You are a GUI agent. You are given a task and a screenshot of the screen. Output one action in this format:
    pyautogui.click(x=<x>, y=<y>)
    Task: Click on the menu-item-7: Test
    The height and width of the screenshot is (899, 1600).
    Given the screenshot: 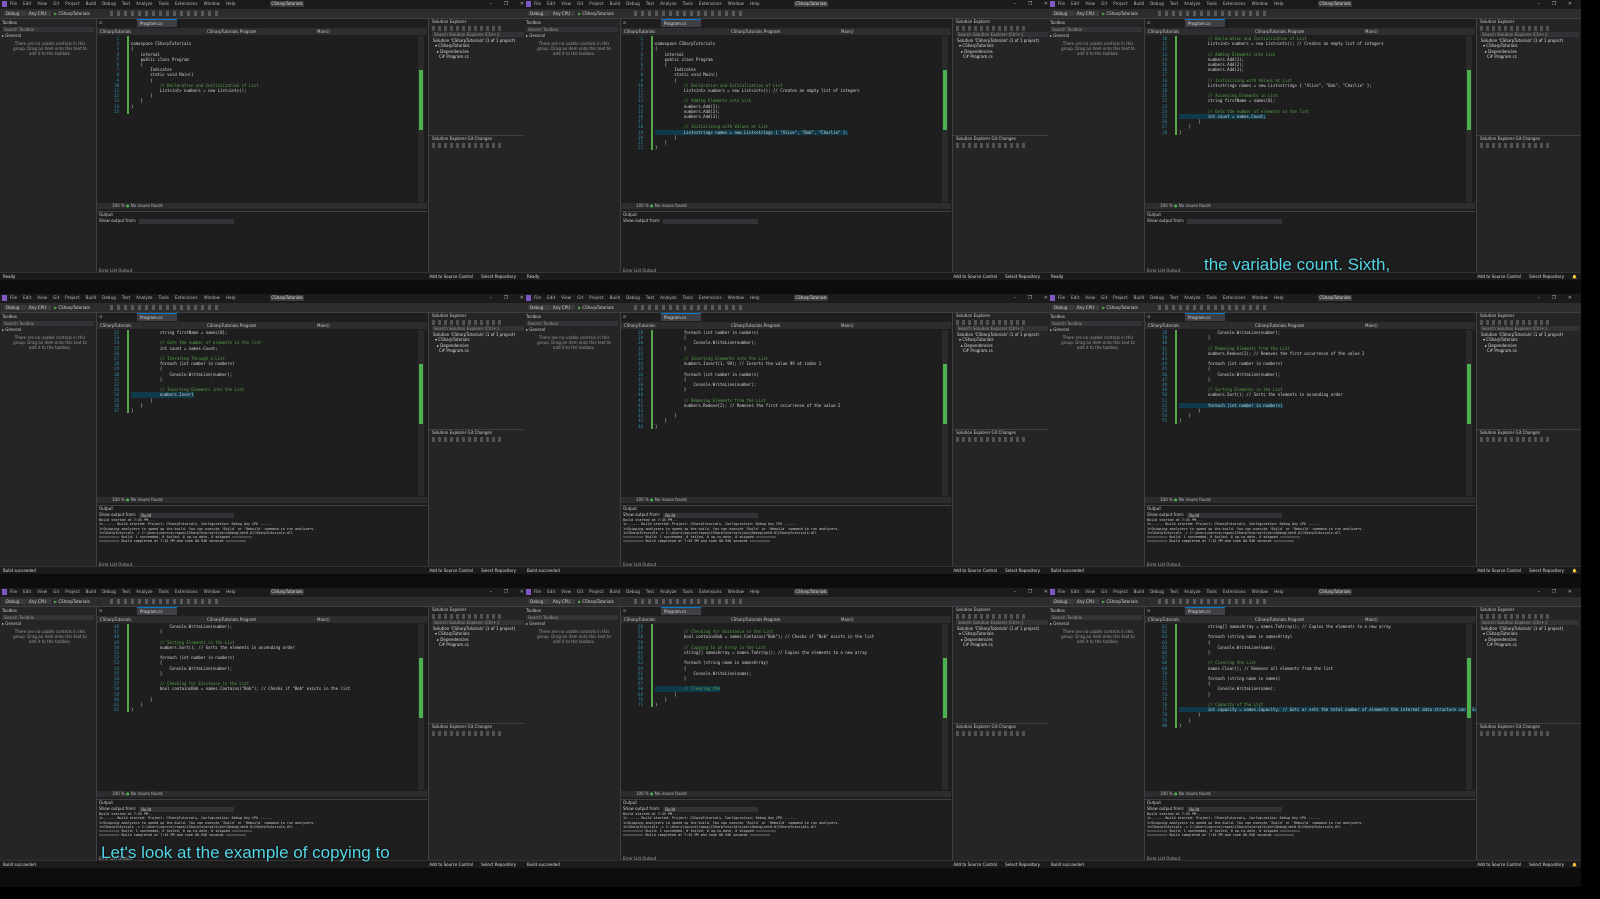 What is the action you would take?
    pyautogui.click(x=650, y=3)
    